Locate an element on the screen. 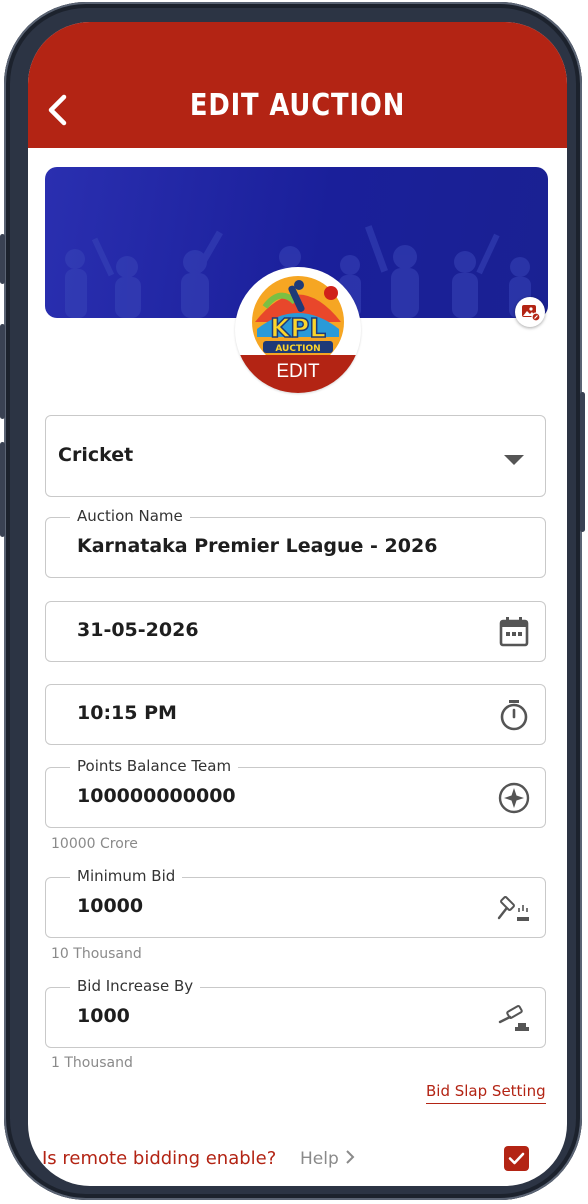 The image size is (588, 1204). timer-icon is located at coordinates (514, 715).